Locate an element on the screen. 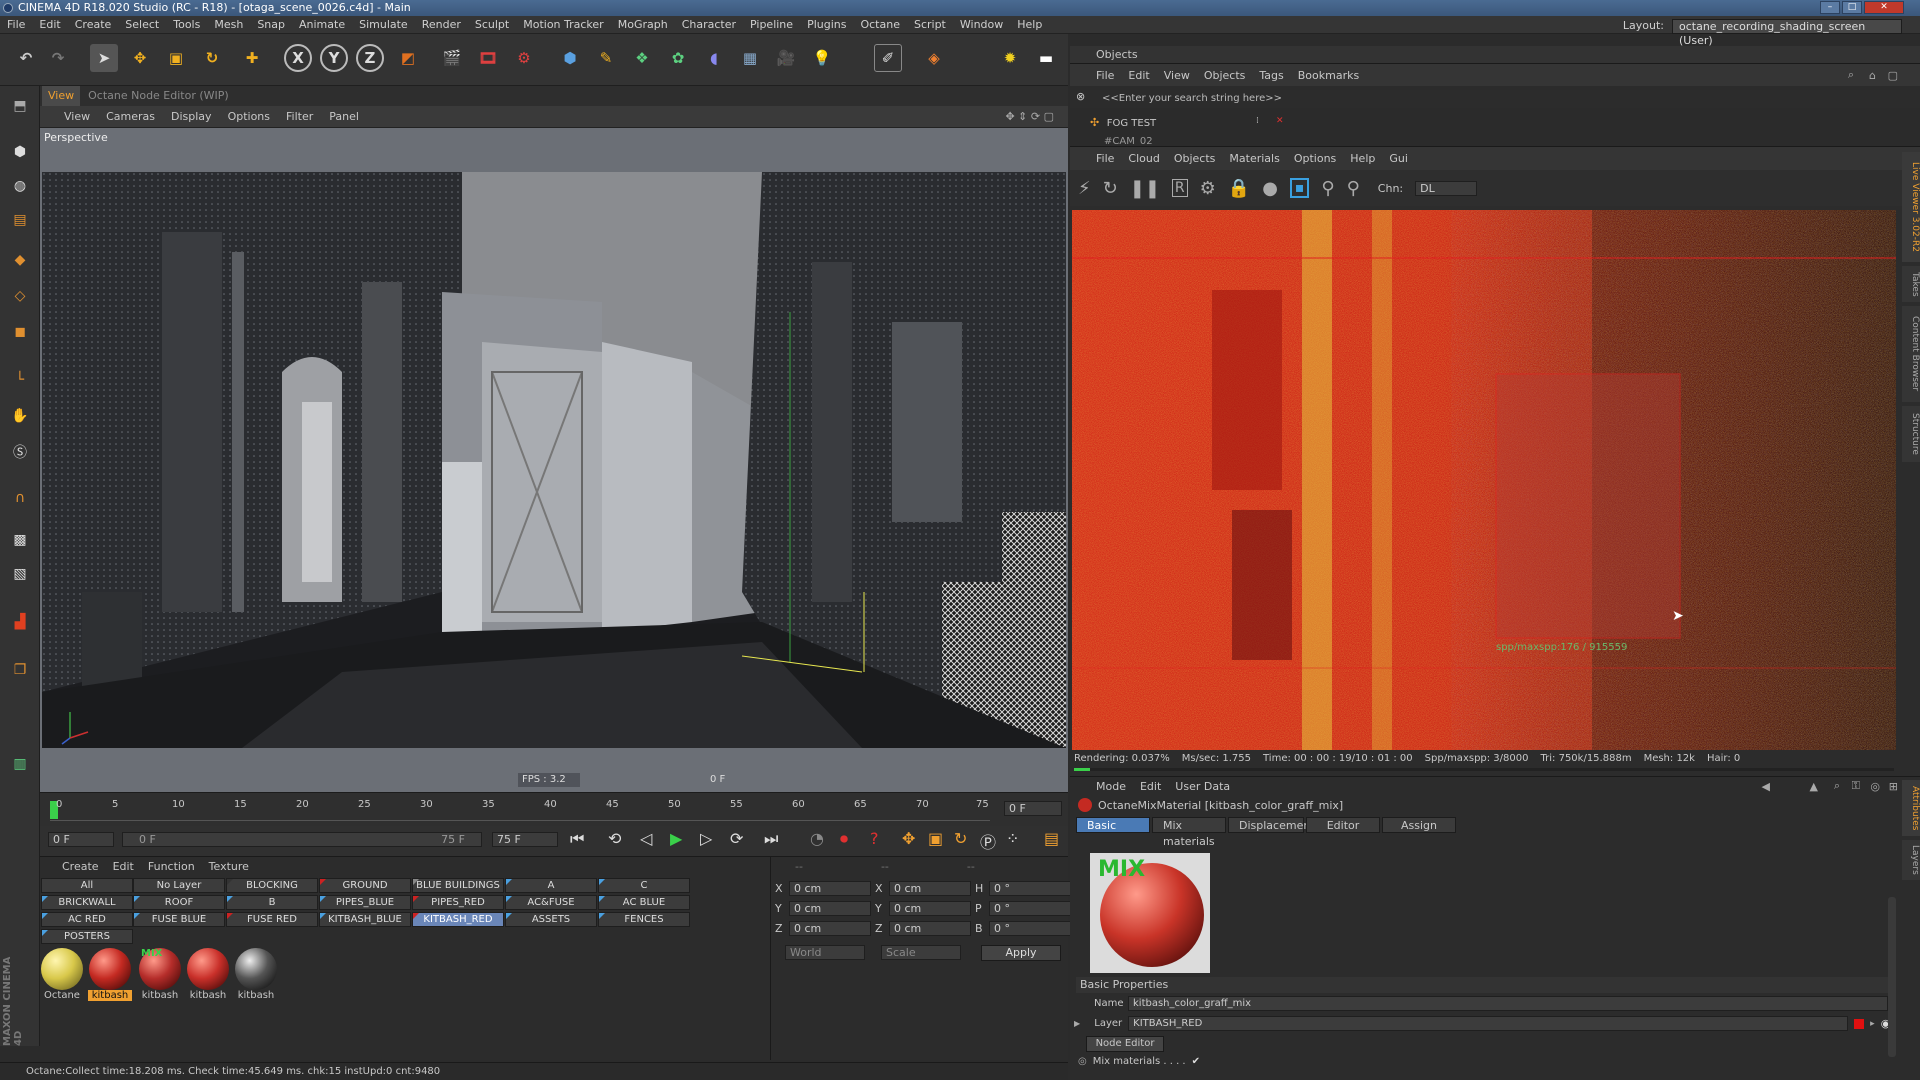 This screenshot has width=1920, height=1080. mat-menu-create: Create is located at coordinates (80, 866).